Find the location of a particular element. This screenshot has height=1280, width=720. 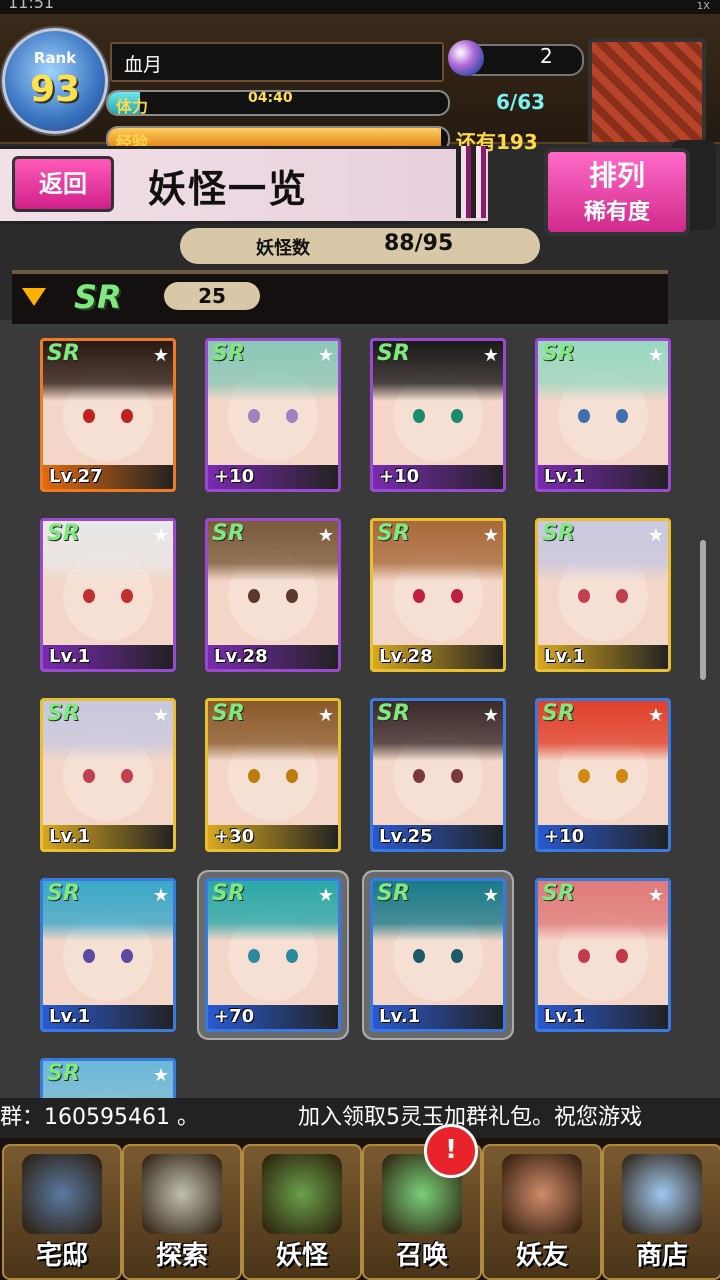

monster-card: SR ★ Lv.25 is located at coordinates (438, 775).